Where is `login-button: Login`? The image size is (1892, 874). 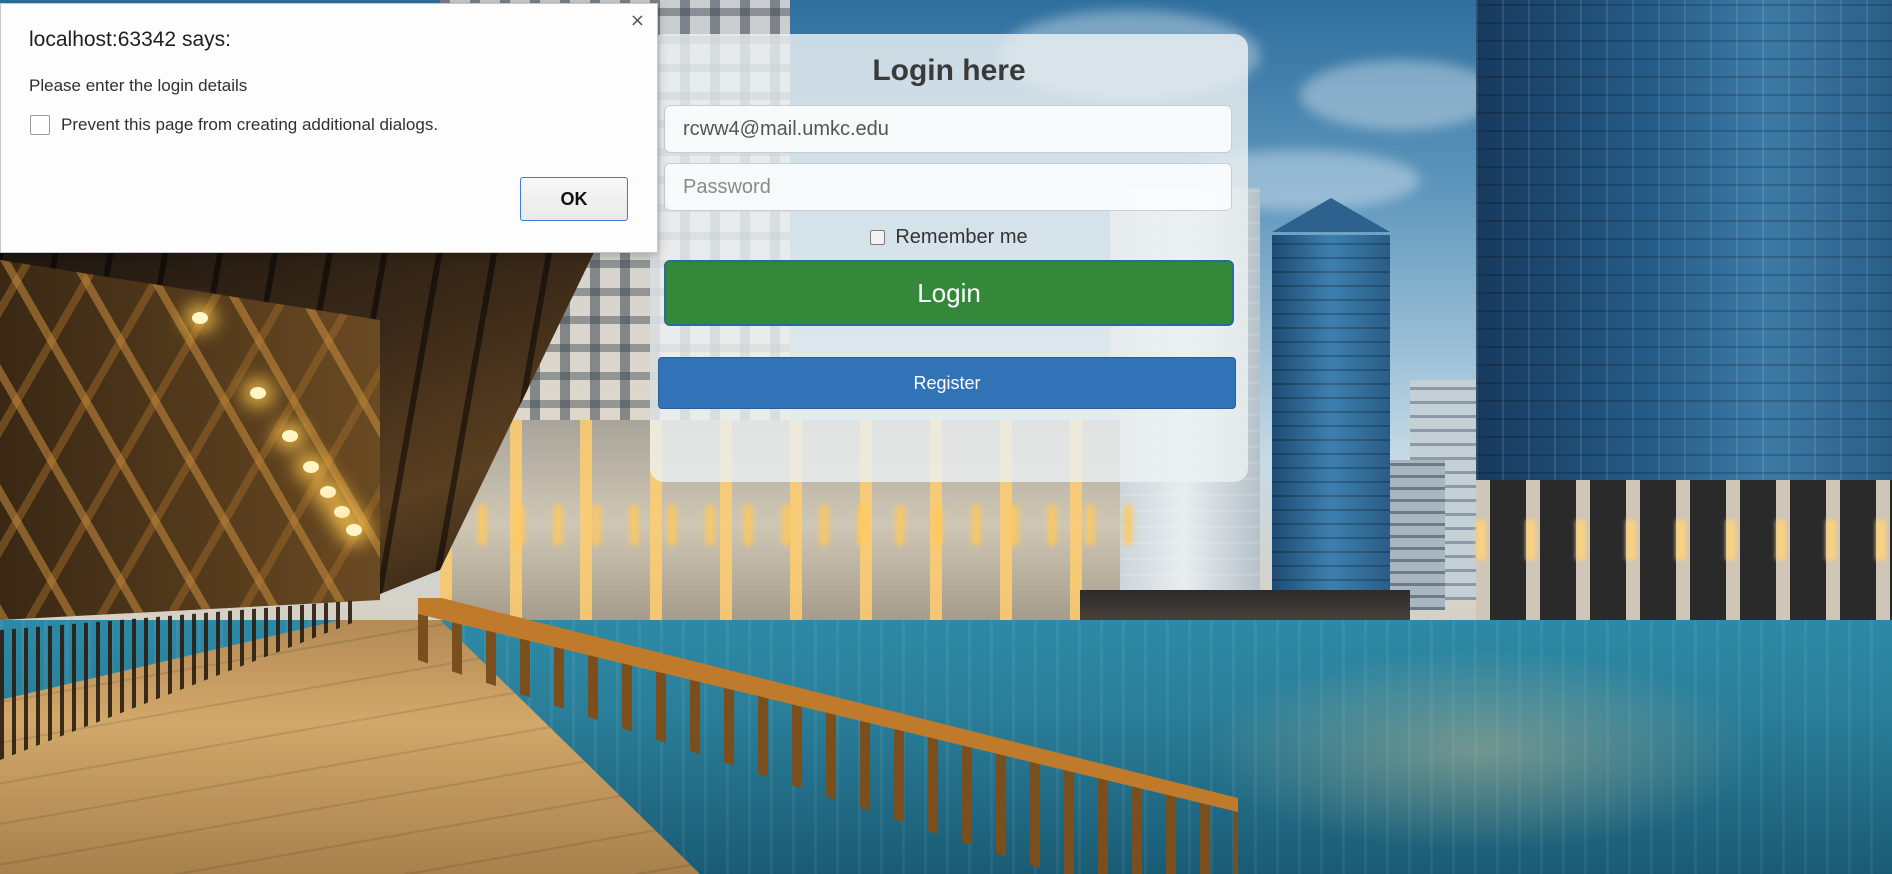
login-button: Login is located at coordinates (949, 293).